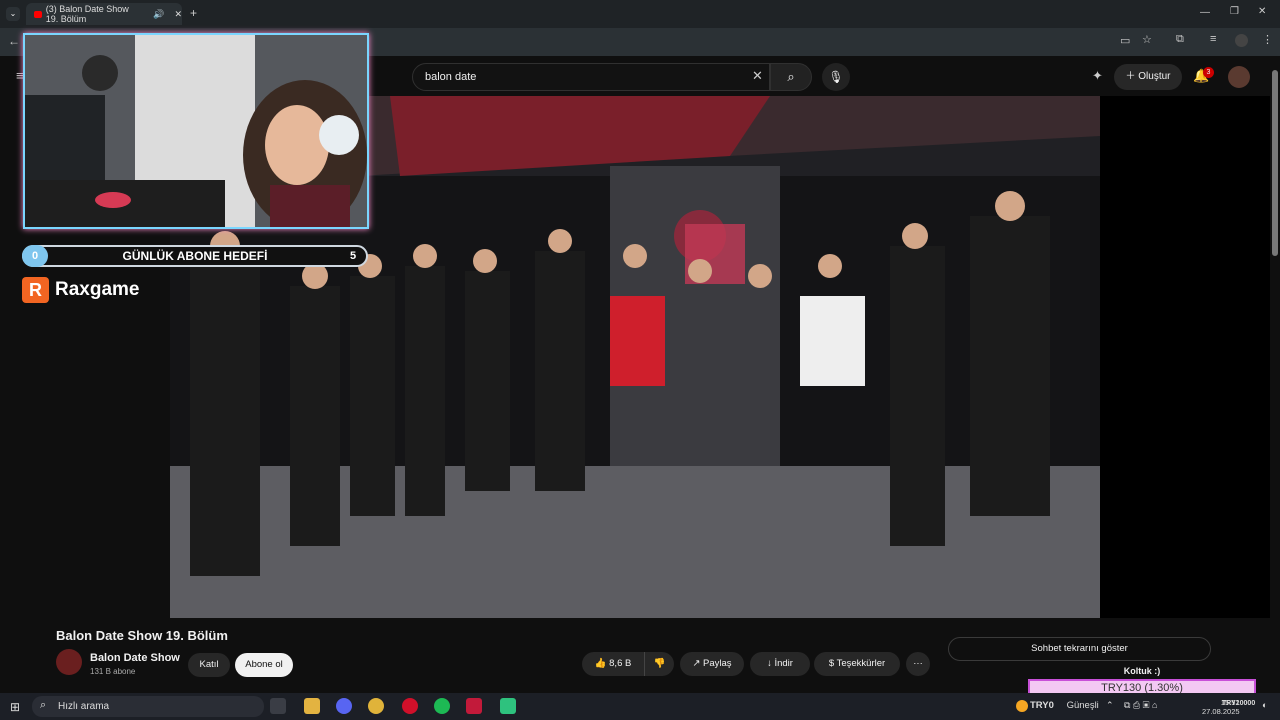 The height and width of the screenshot is (720, 1280). What do you see at coordinates (1110, 705) in the screenshot?
I see `tray-chevron-icon: ⌃` at bounding box center [1110, 705].